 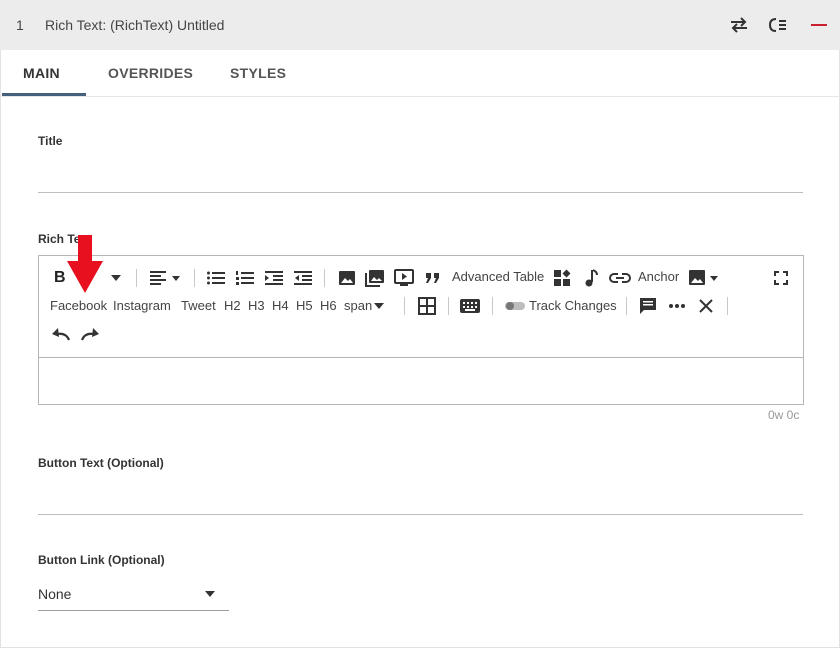 What do you see at coordinates (427, 306) in the screenshot?
I see `table-grid-icon` at bounding box center [427, 306].